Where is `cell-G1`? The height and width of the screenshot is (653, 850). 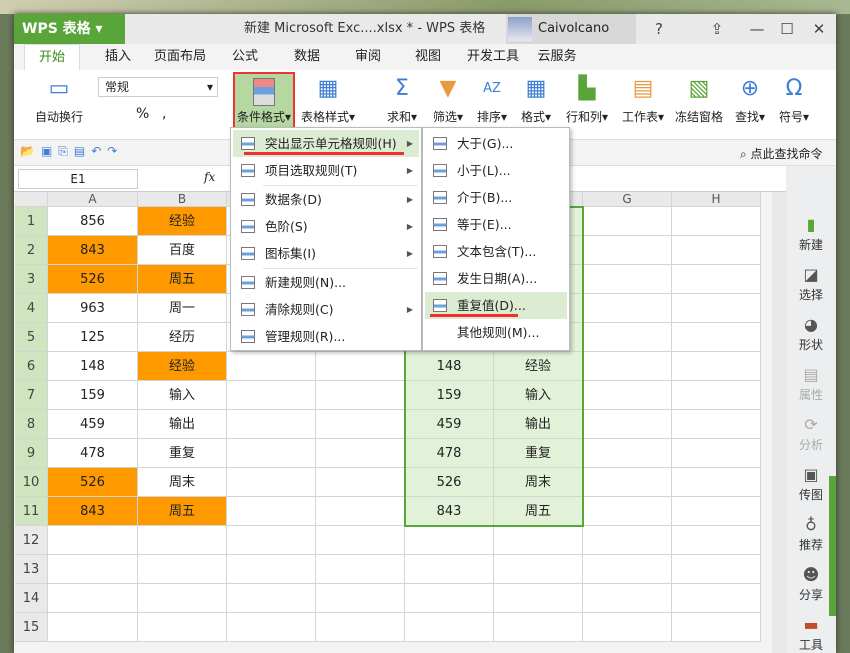 cell-G1 is located at coordinates (627, 221).